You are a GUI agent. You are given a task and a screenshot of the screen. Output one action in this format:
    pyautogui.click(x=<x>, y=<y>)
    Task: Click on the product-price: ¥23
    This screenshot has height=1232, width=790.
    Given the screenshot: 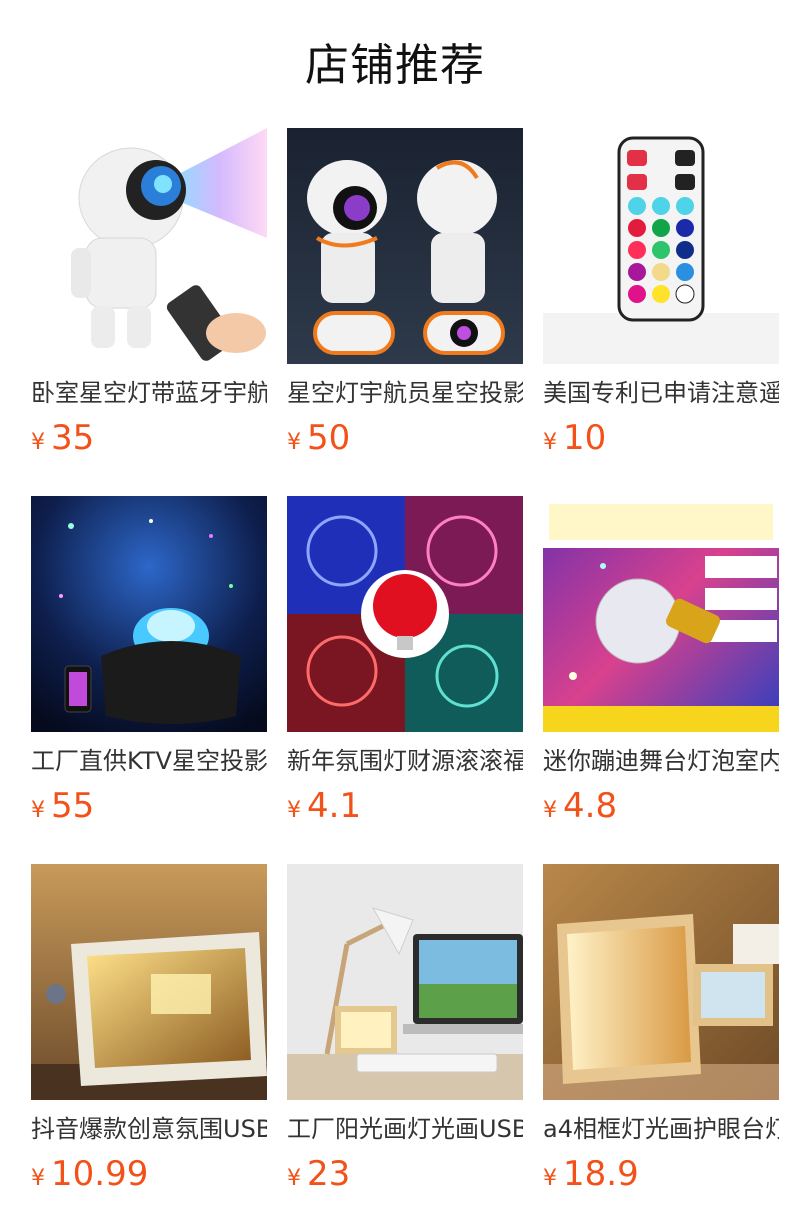 What is the action you would take?
    pyautogui.click(x=405, y=1174)
    